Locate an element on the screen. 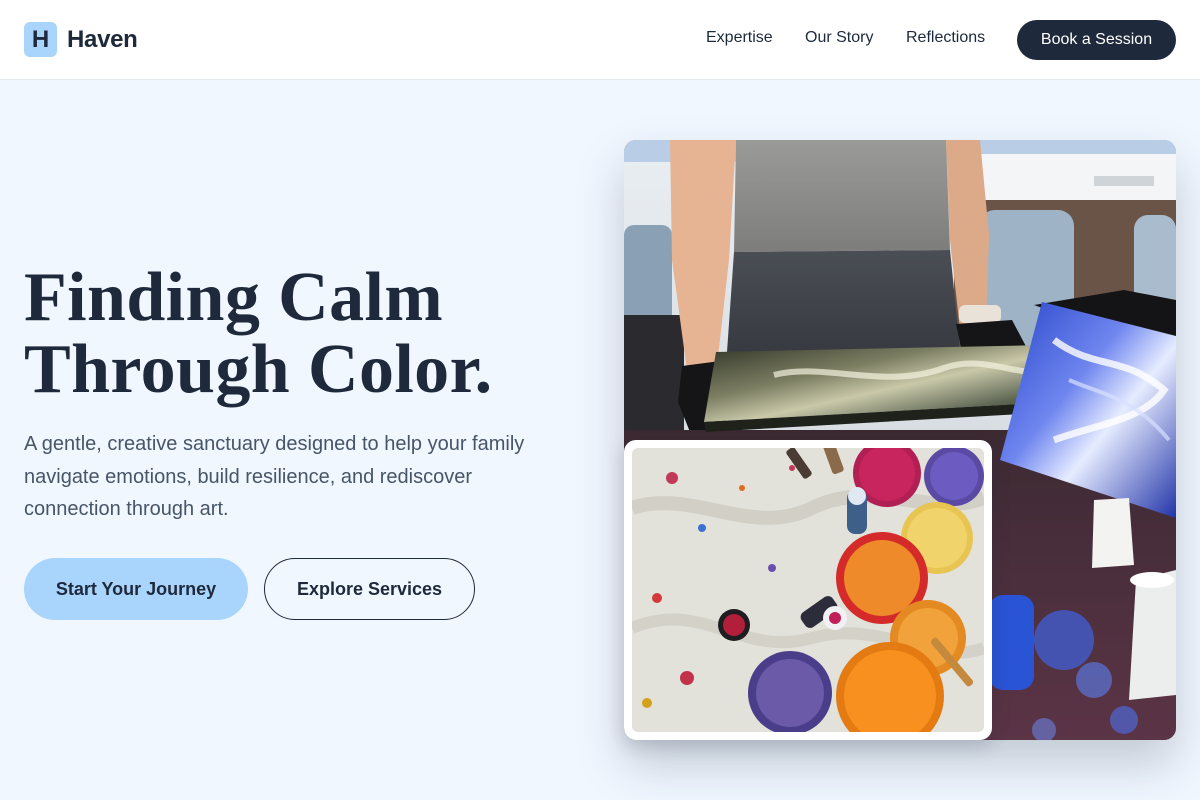 The width and height of the screenshot is (1200, 800). hero-title-line-1: Finding Calm is located at coordinates (234, 297).